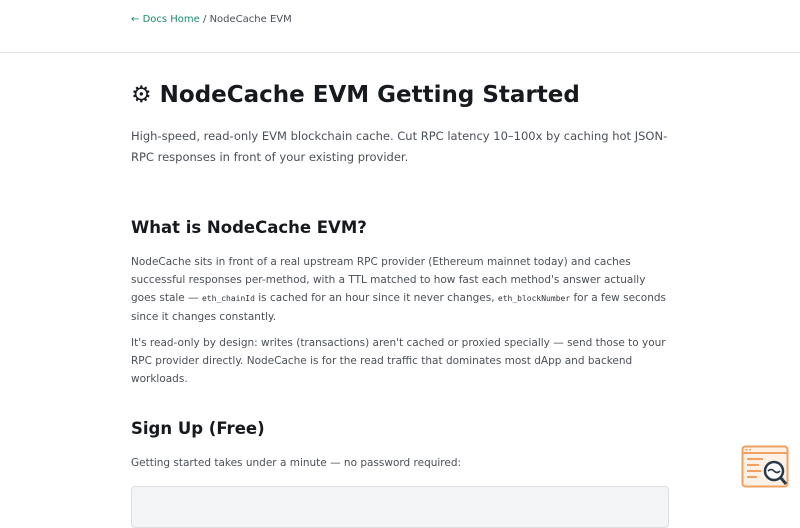 This screenshot has width=800, height=528. What do you see at coordinates (135, 19) in the screenshot?
I see `back-arrow-icon: ←` at bounding box center [135, 19].